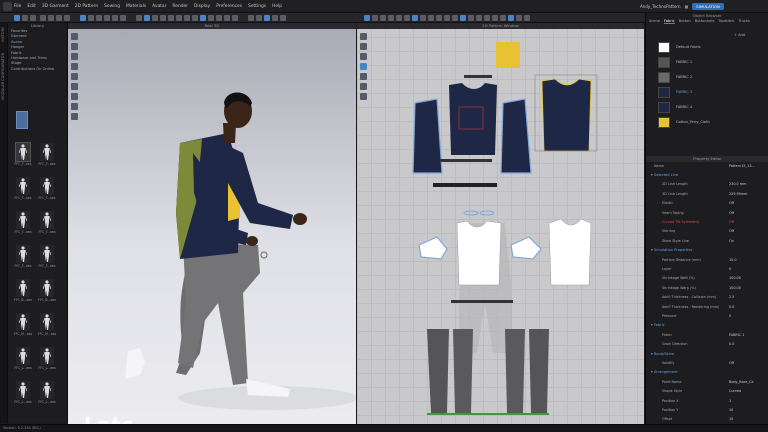 The width and height of the screenshot is (768, 432). I want to click on user-name: Andy_TechnoPattern, so click(660, 6).